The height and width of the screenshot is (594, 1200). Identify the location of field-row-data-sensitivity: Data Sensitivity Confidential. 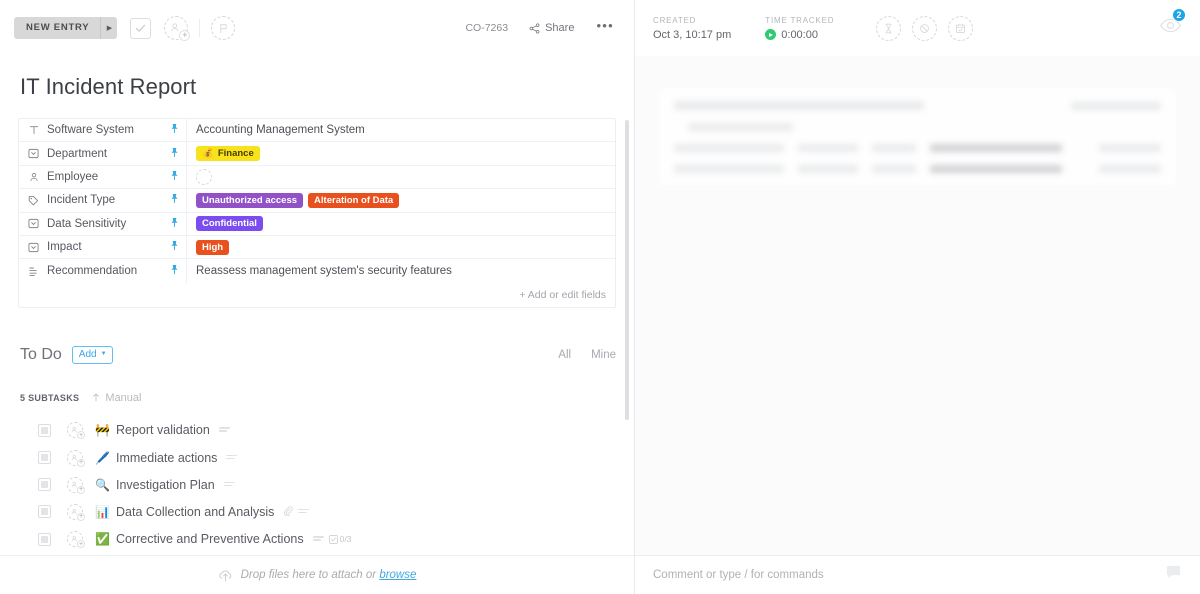
(317, 224).